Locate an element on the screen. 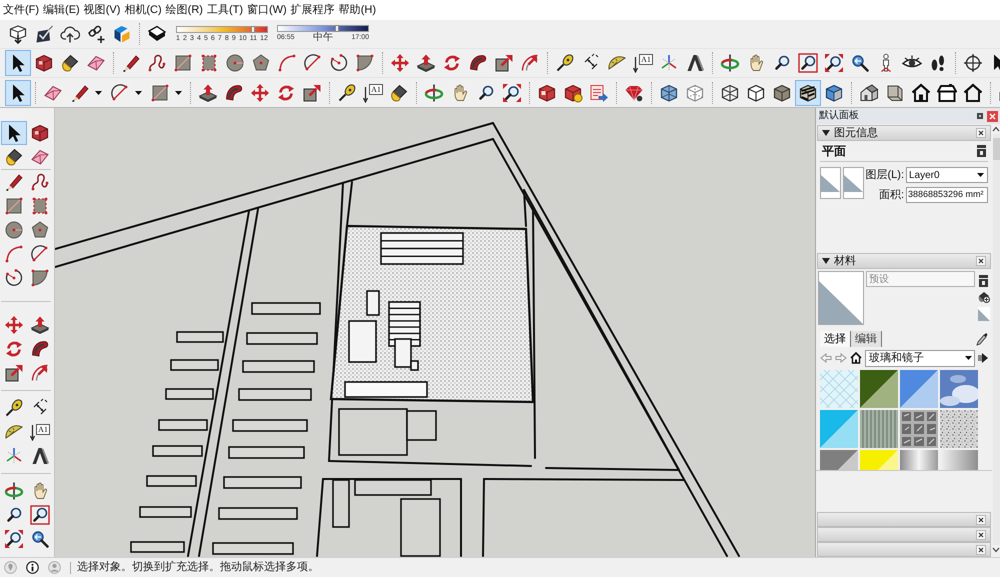 The height and width of the screenshot is (577, 1000). bucket-plus-icon is located at coordinates (984, 297).